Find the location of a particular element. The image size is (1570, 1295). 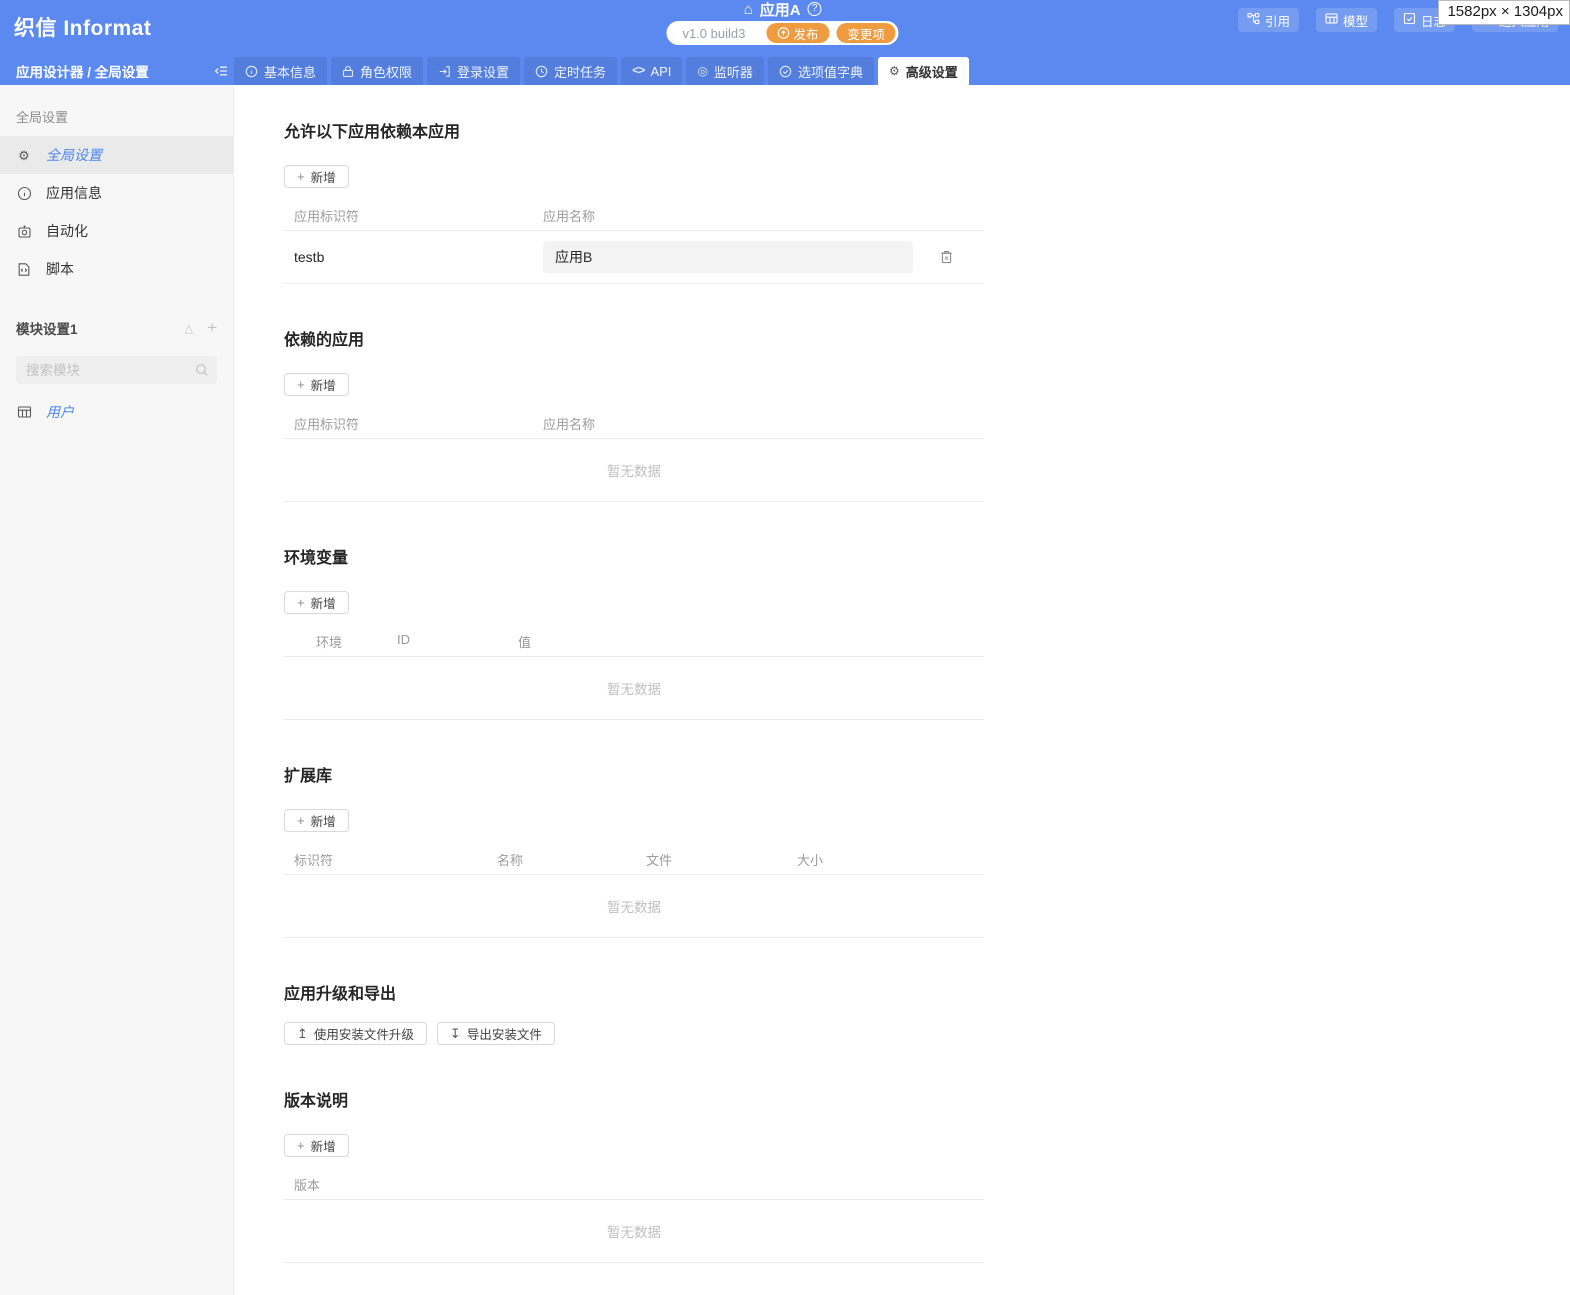

tab-api: <> API is located at coordinates (652, 71).